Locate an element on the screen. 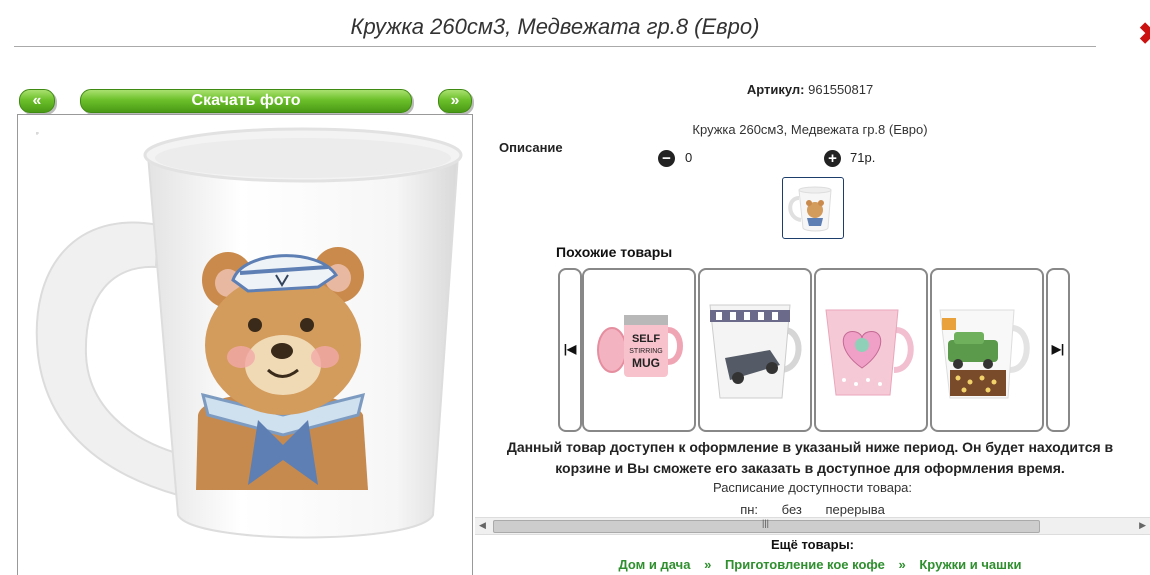 Image resolution: width=1150 pixels, height=575 pixels. close-icon: ✖ is located at coordinates (1144, 35).